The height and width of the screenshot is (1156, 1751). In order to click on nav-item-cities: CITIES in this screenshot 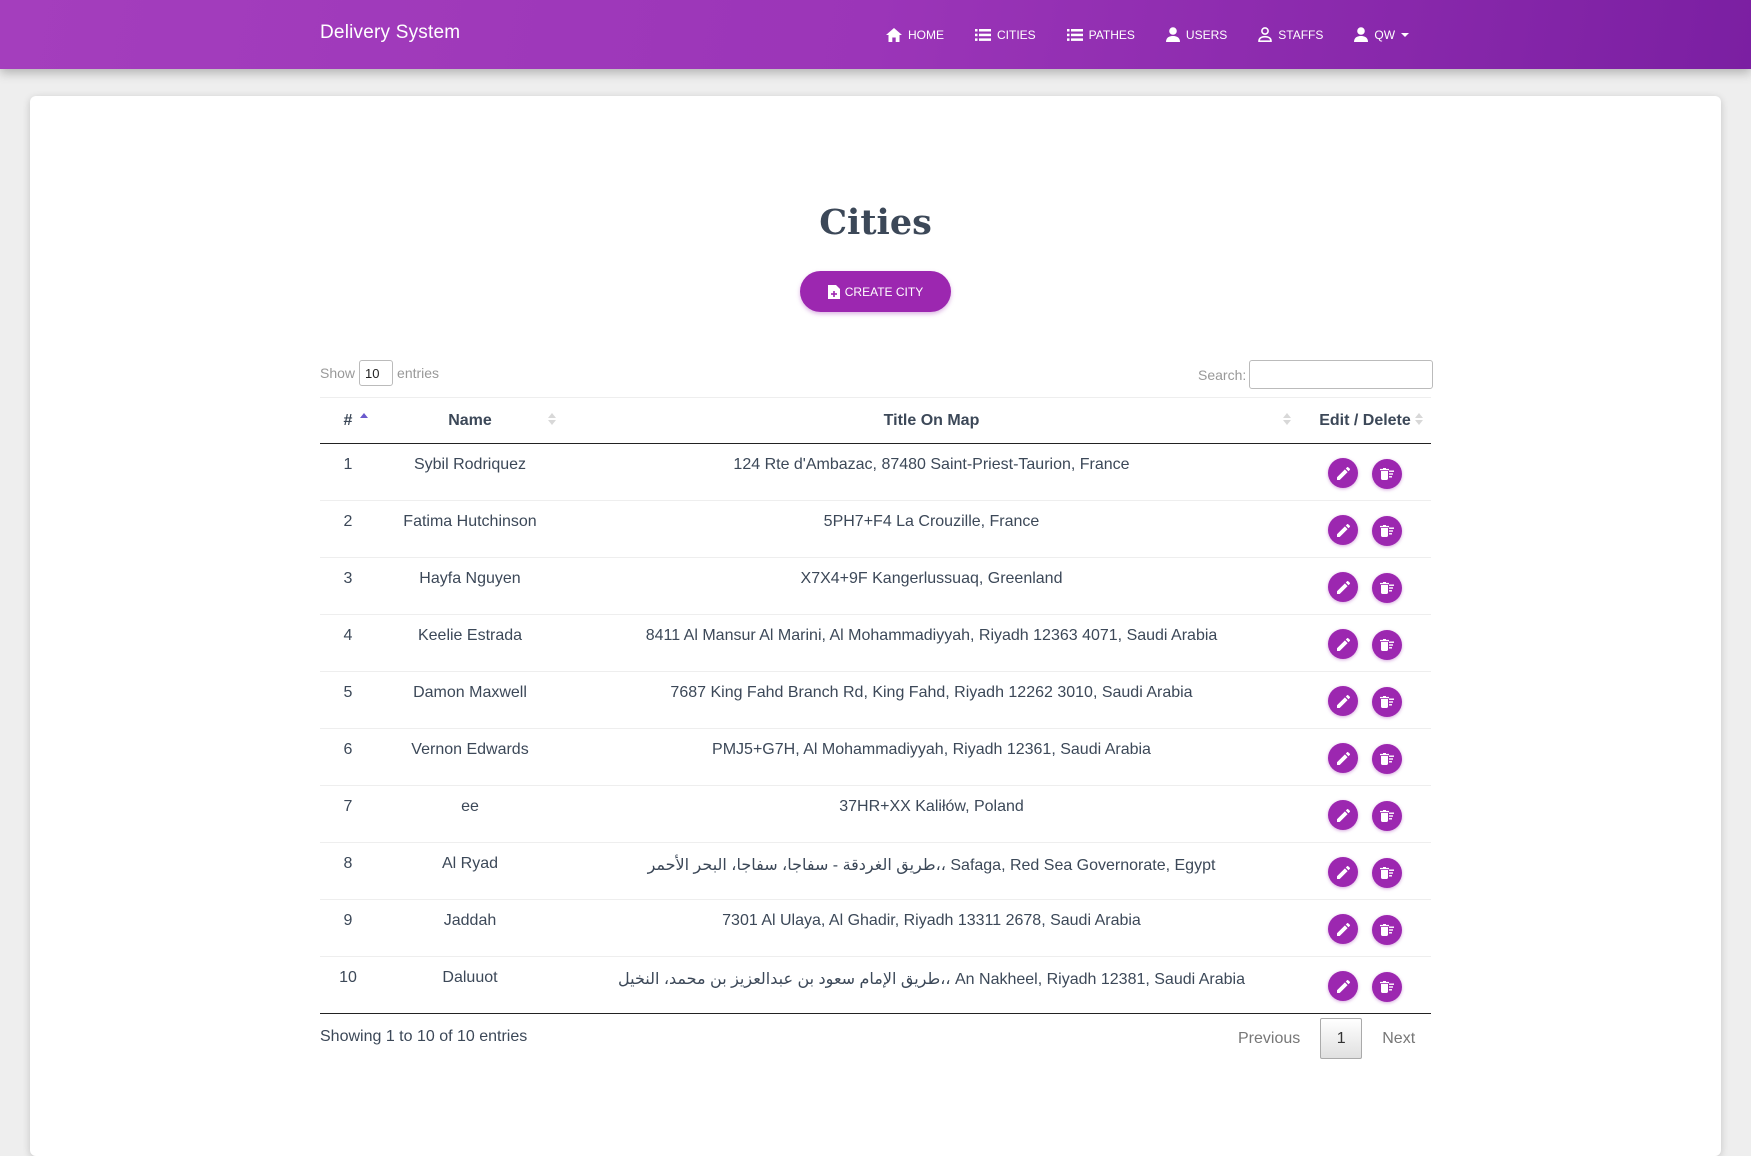, I will do `click(1005, 35)`.